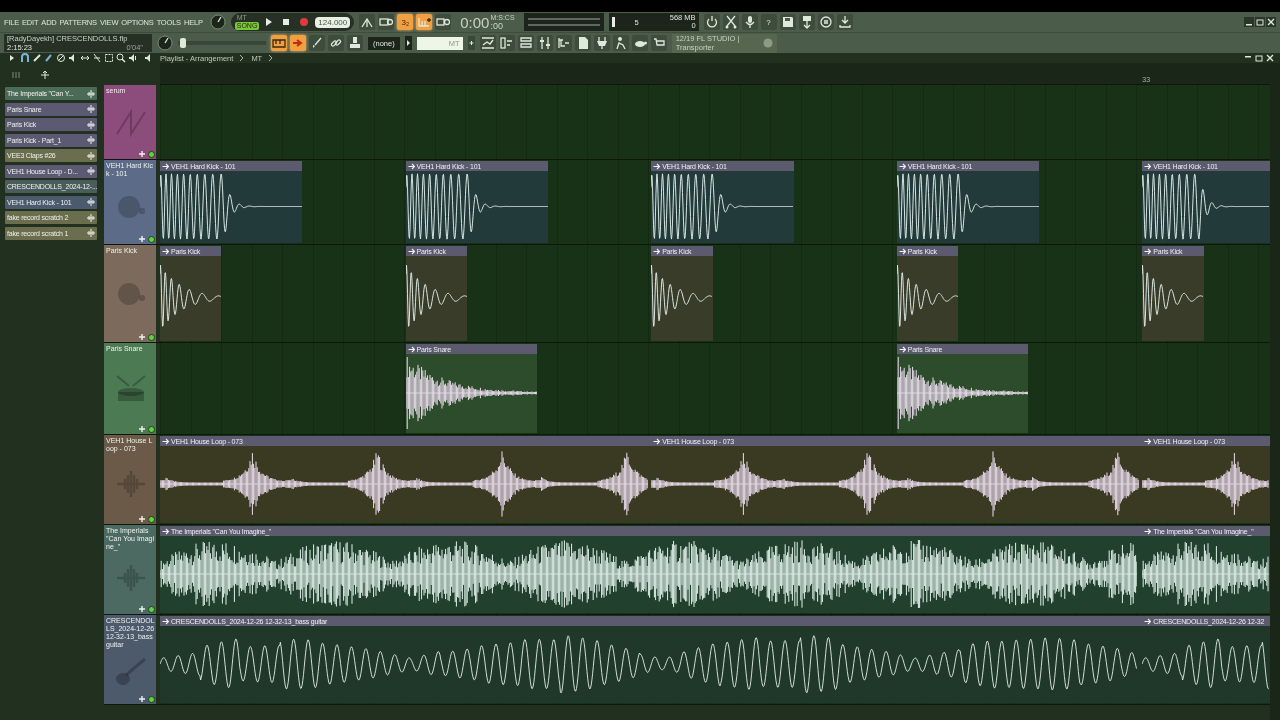  Describe the element at coordinates (25, 58) in the screenshot. I see `magnet-icon` at that location.